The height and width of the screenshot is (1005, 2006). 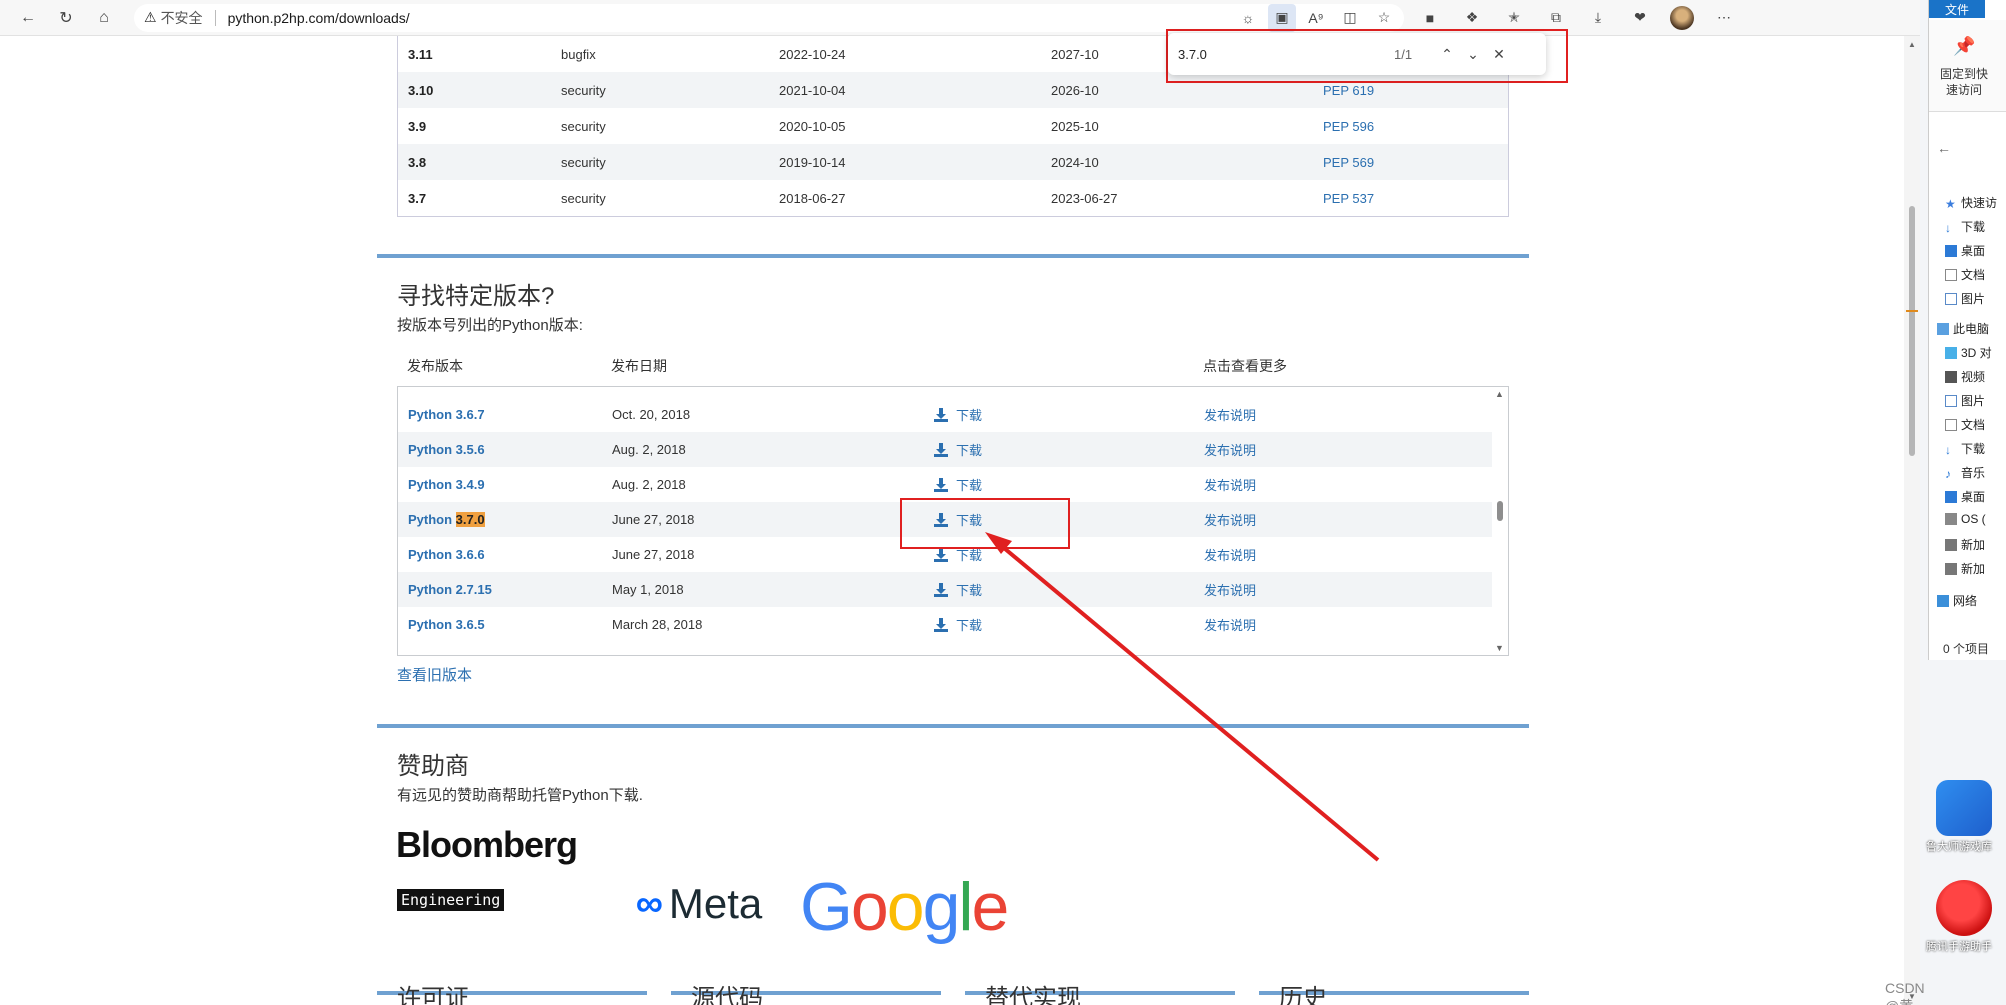 I want to click on footer-source-title: 源代码, so click(x=727, y=991).